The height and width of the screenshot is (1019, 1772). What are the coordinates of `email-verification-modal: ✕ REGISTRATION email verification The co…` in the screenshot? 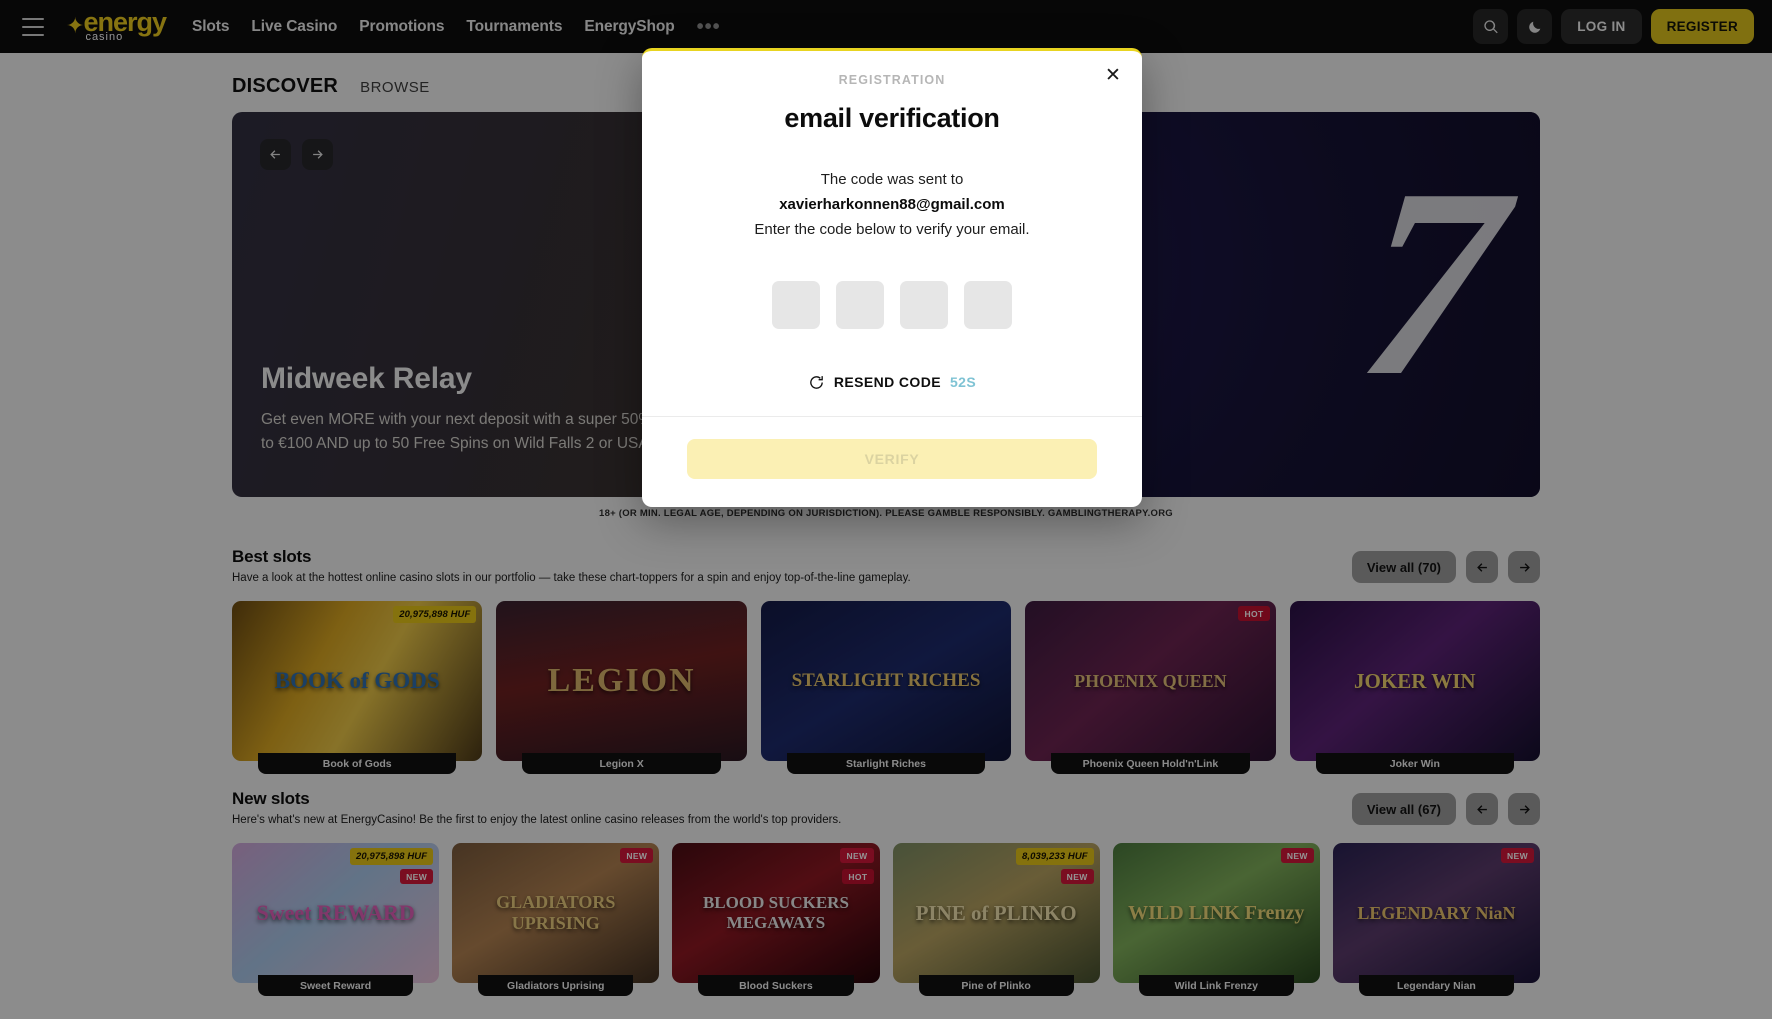 It's located at (892, 277).